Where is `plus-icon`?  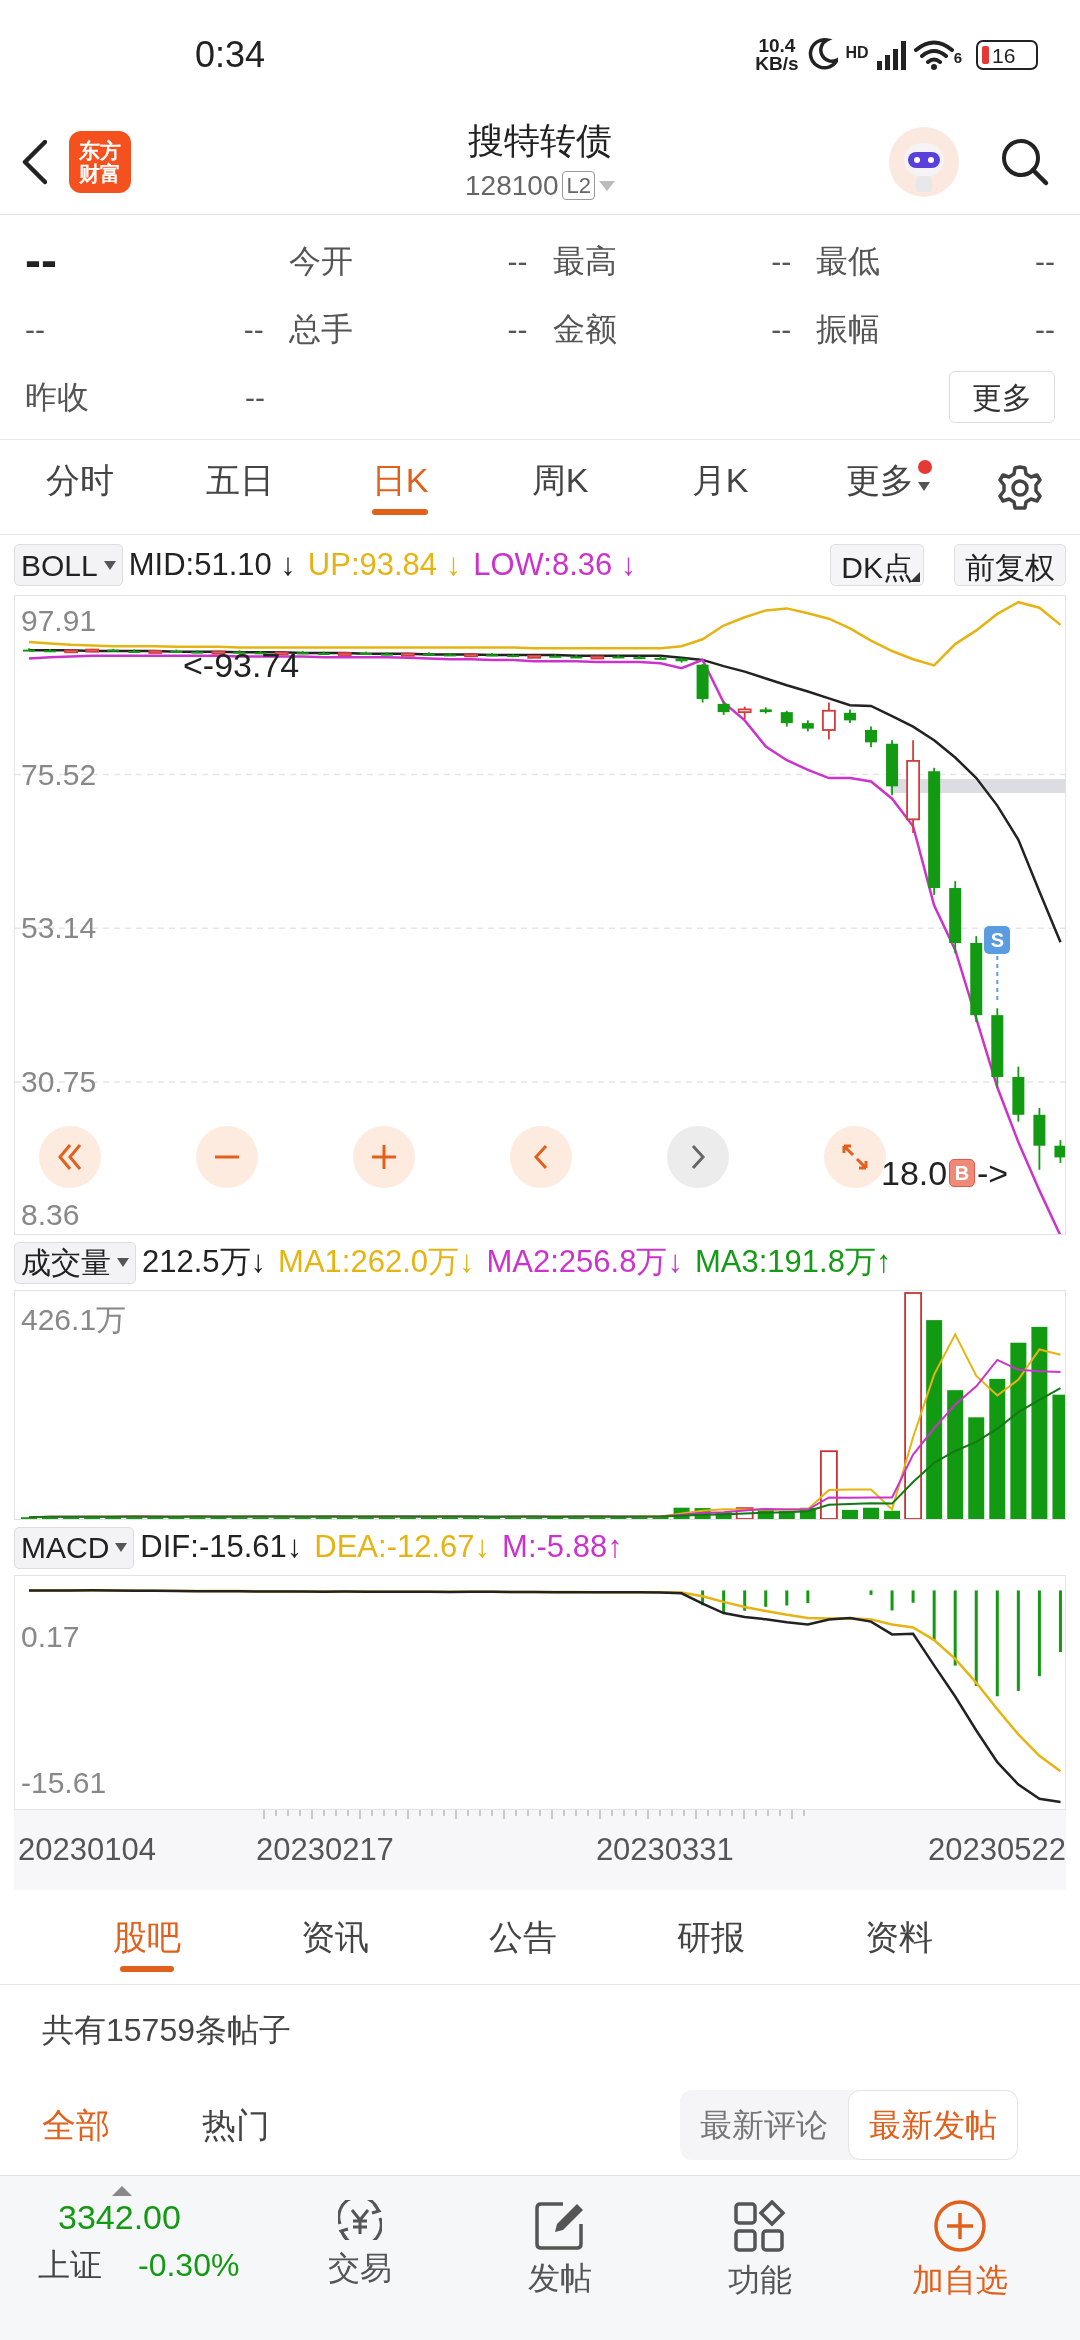 plus-icon is located at coordinates (384, 1157).